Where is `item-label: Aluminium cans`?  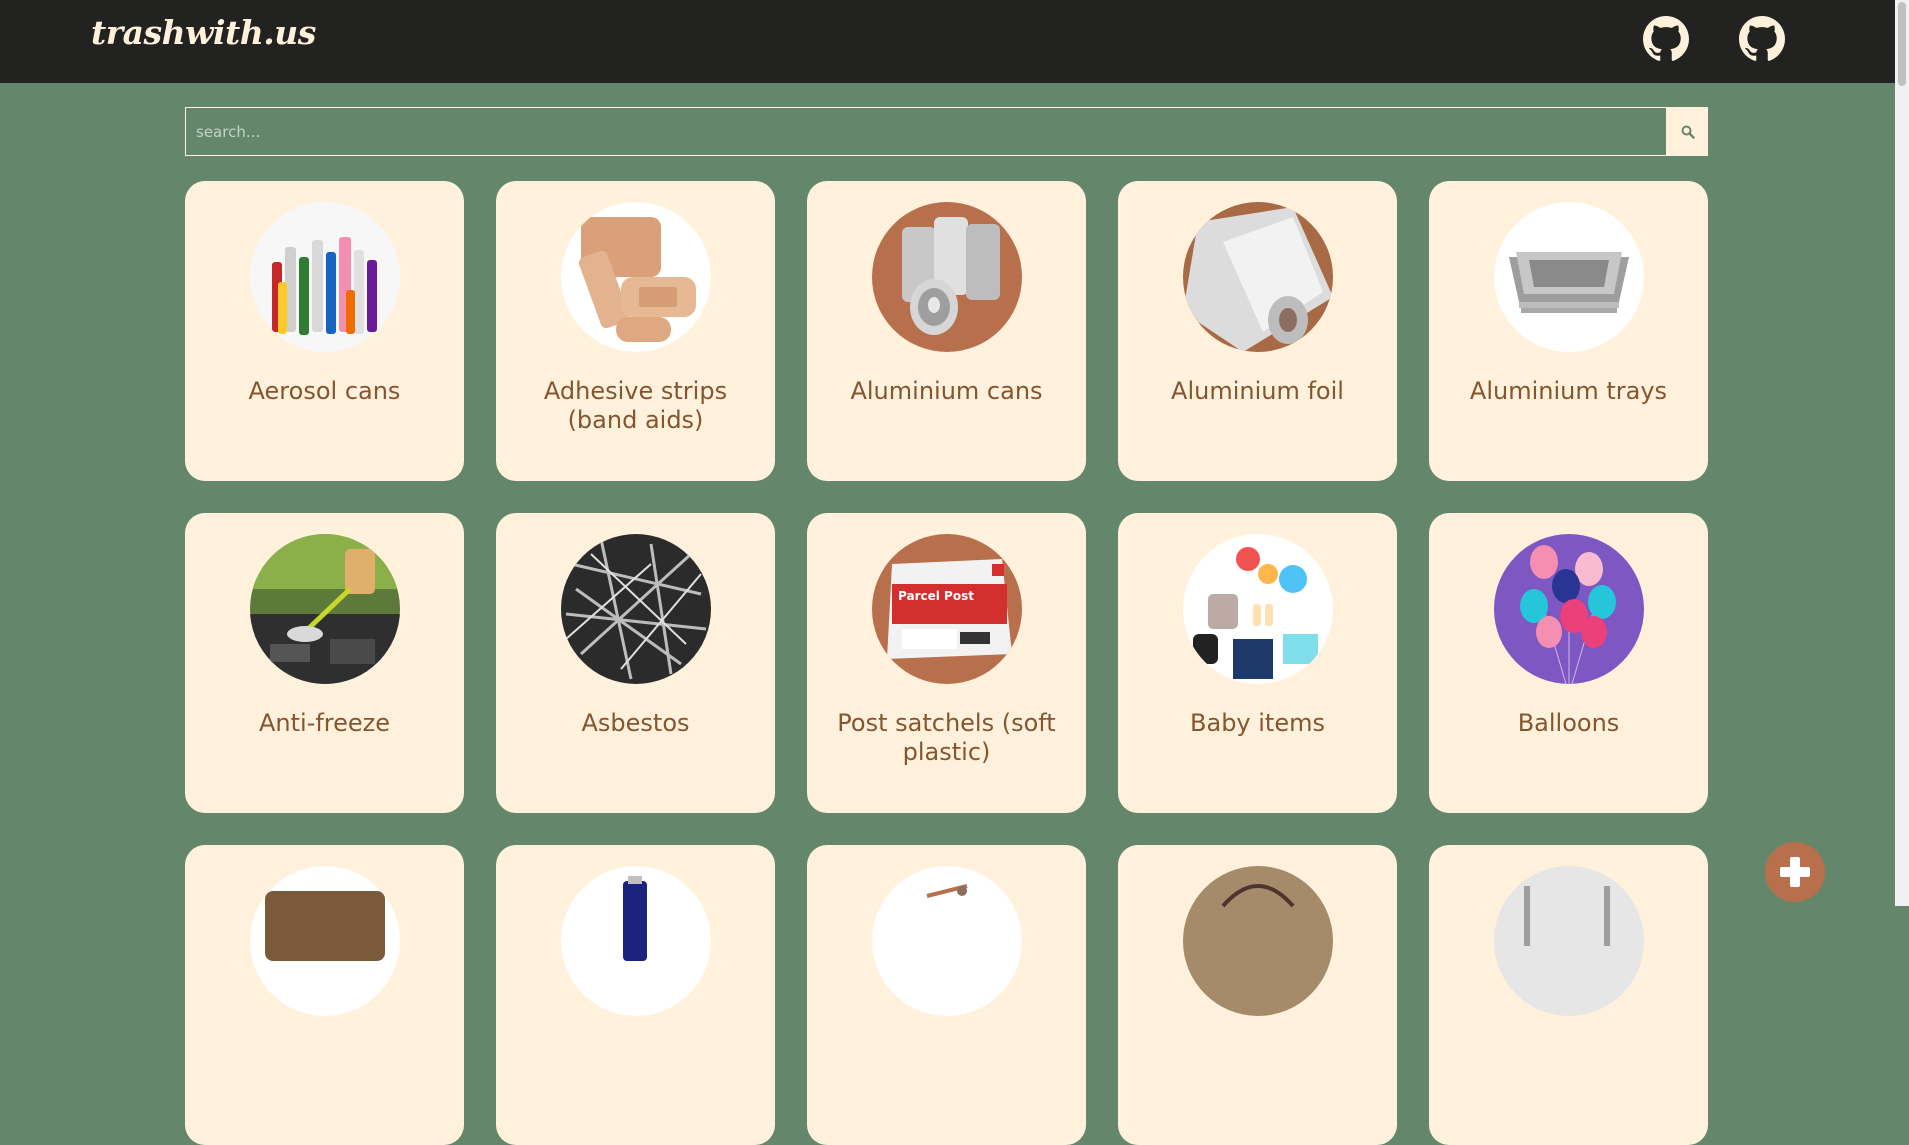
item-label: Aluminium cans is located at coordinates (946, 391).